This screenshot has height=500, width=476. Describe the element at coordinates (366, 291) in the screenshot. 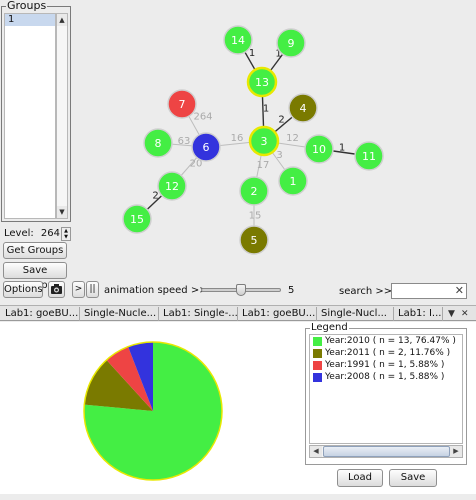

I see `search-label: search >>` at that location.